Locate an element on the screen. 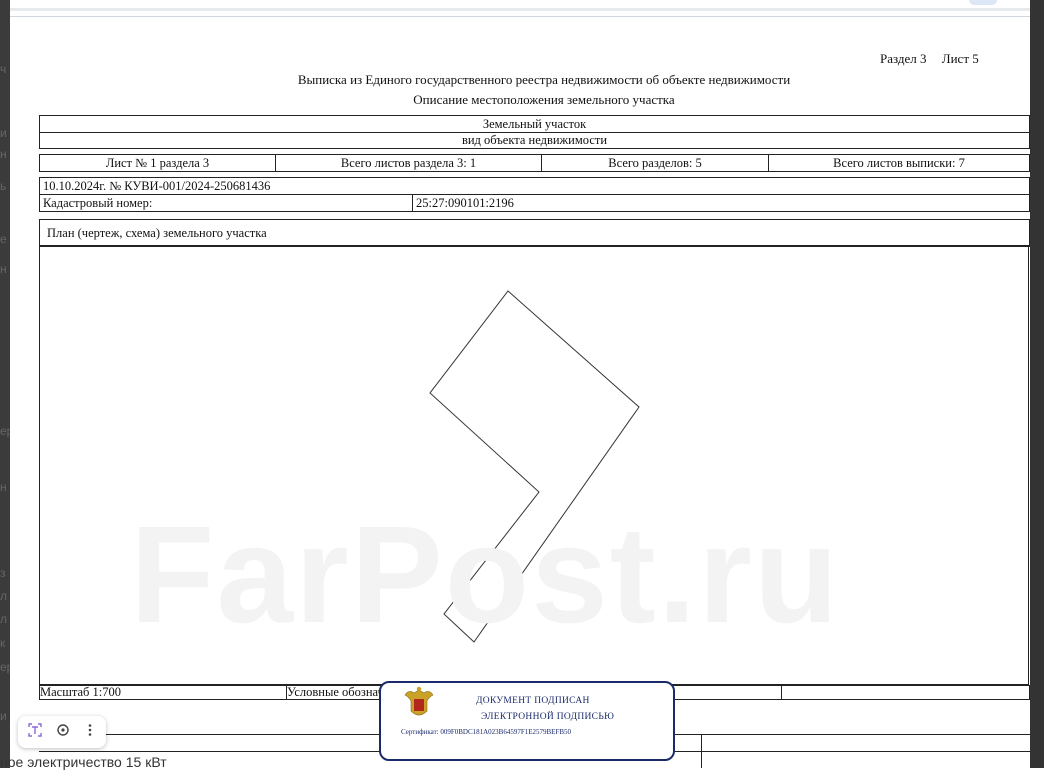  top-button-edge is located at coordinates (983, 2).